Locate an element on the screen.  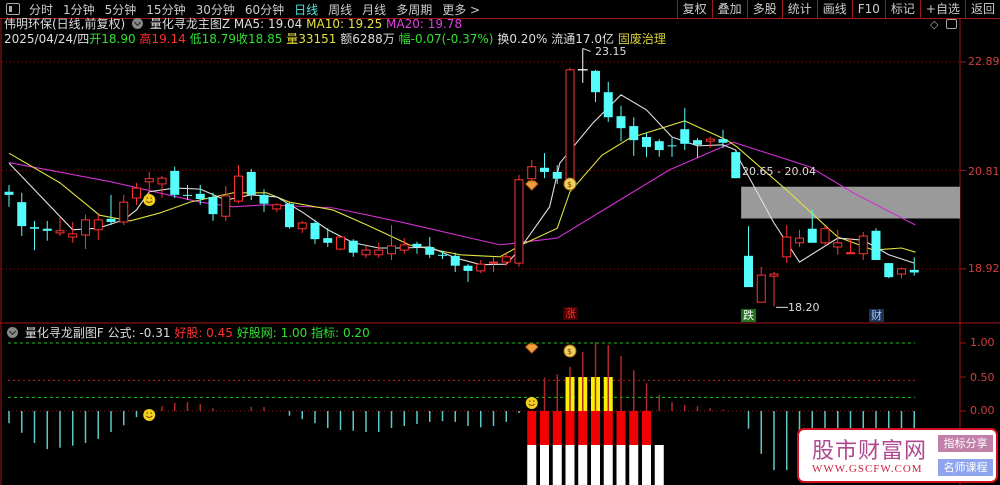
watermark: 股市财富网 WWW.GSCFW.COM 指标分享 名师课程 is located at coordinates (897, 455).